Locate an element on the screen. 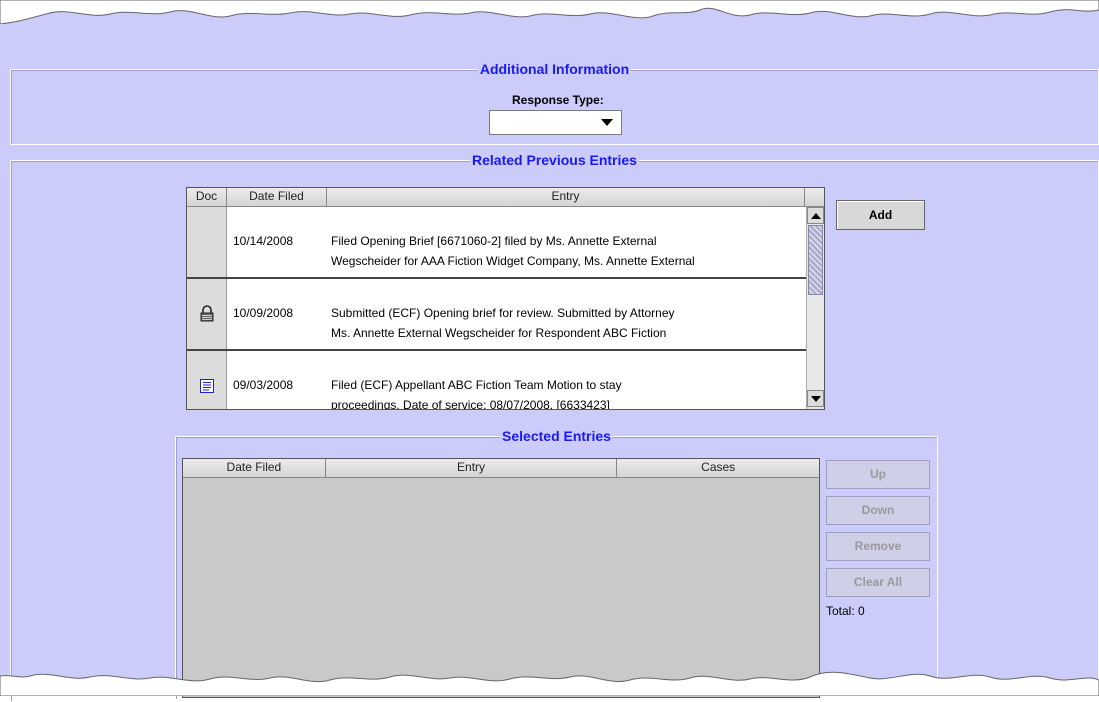  additional-information-title: Additional Information is located at coordinates (554, 69).